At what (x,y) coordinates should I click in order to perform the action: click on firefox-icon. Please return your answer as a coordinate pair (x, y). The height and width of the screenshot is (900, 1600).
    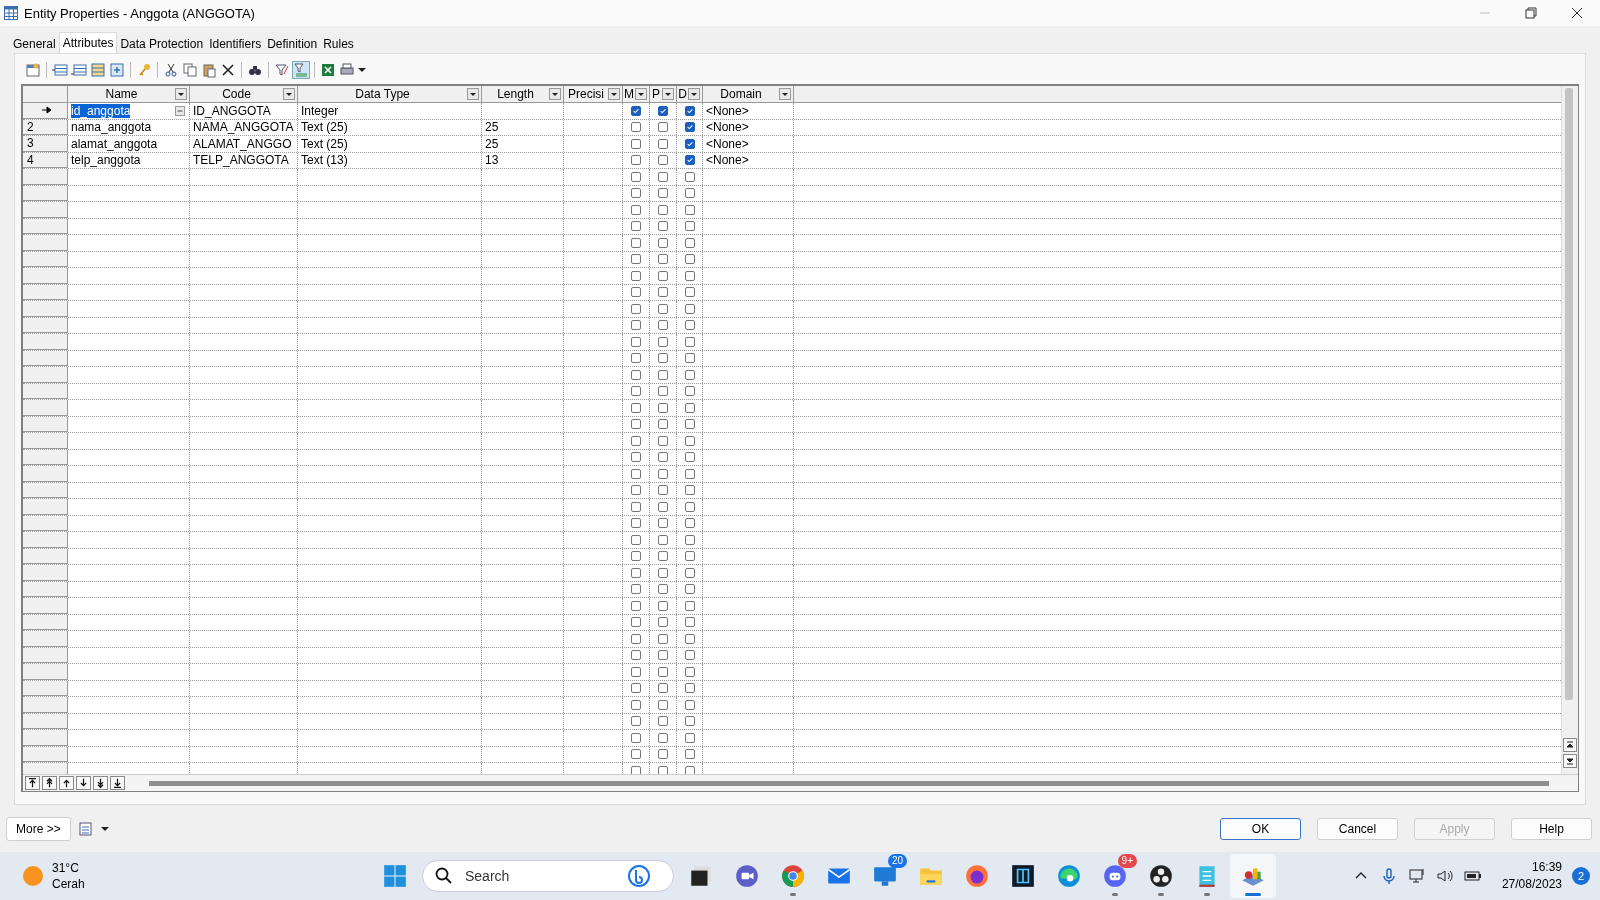
    Looking at the image, I should click on (977, 876).